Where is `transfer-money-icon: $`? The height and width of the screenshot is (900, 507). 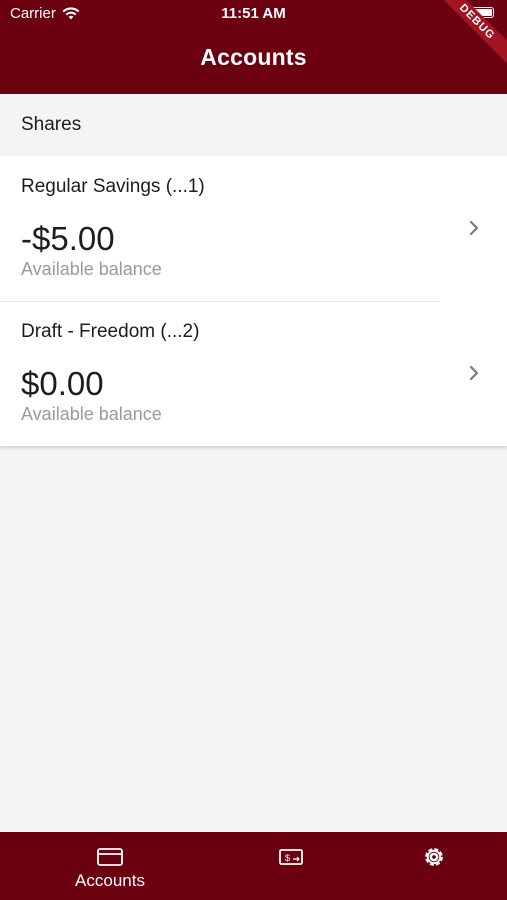 transfer-money-icon: $ is located at coordinates (291, 857).